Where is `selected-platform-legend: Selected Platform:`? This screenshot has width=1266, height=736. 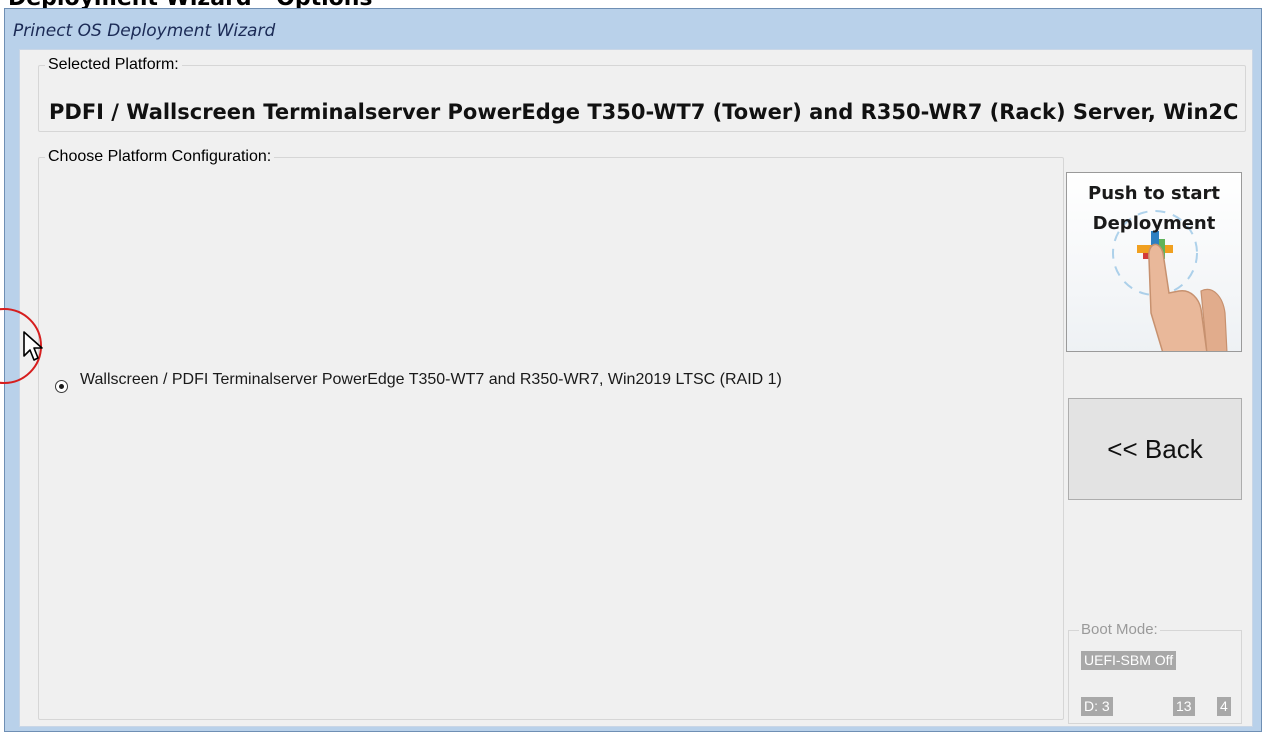 selected-platform-legend: Selected Platform: is located at coordinates (113, 64).